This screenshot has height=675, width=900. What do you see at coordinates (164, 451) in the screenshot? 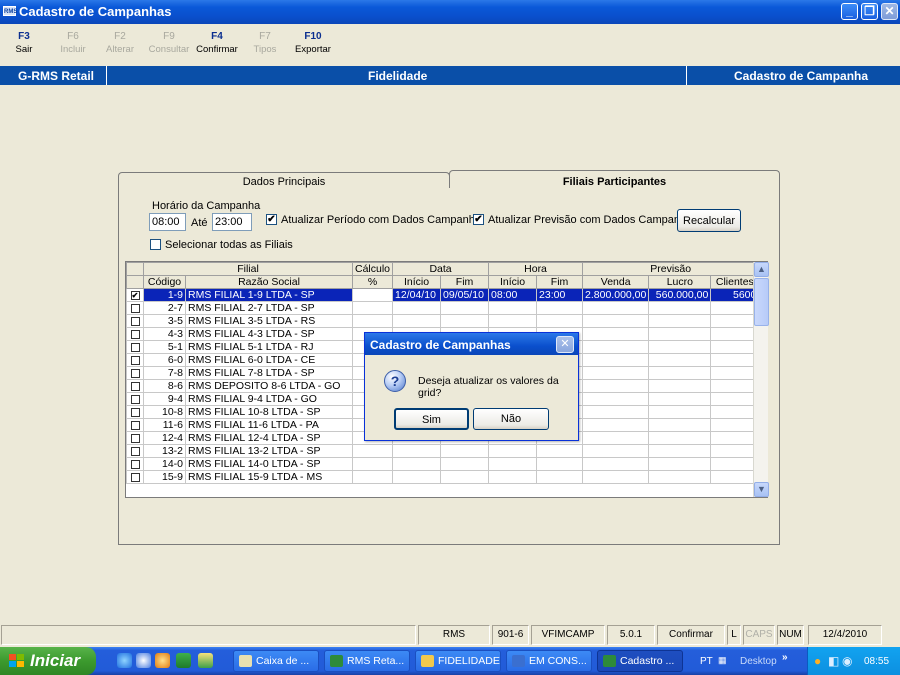
I see `cell-codigo: 13-2` at bounding box center [164, 451].